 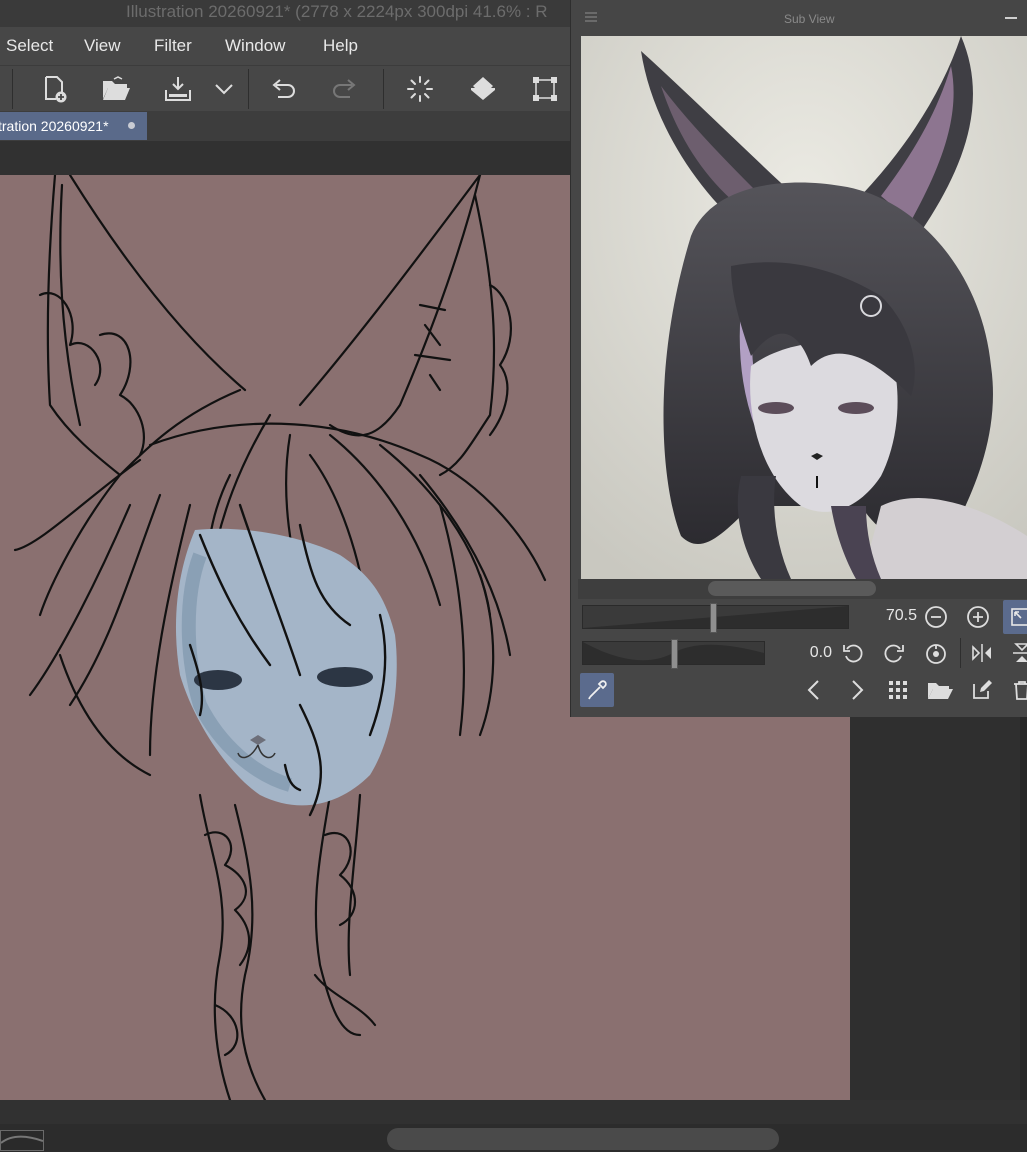 I want to click on undo-button, so click(x=283, y=89).